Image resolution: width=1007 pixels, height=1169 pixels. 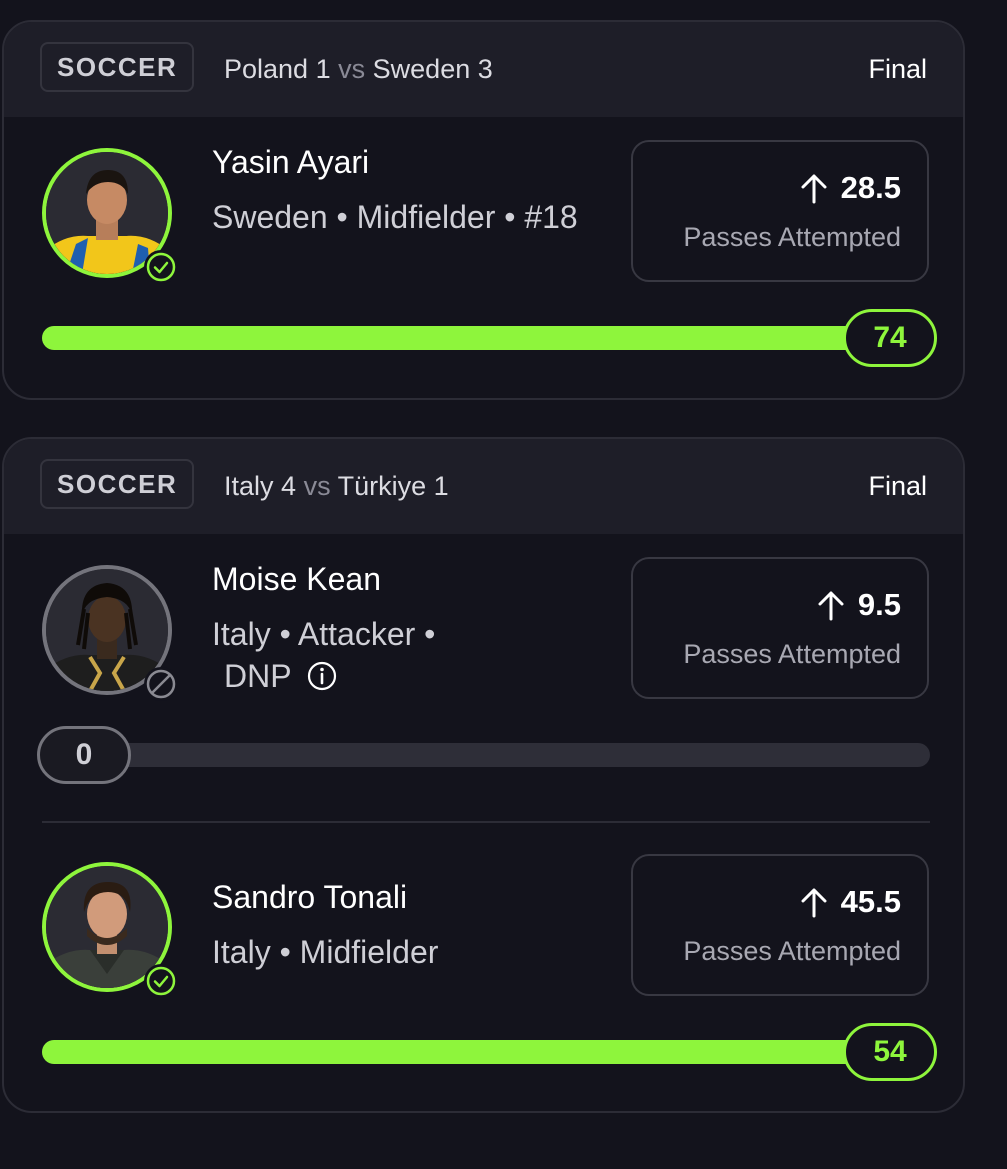 I want to click on prop-line: 28.5, so click(x=850, y=188).